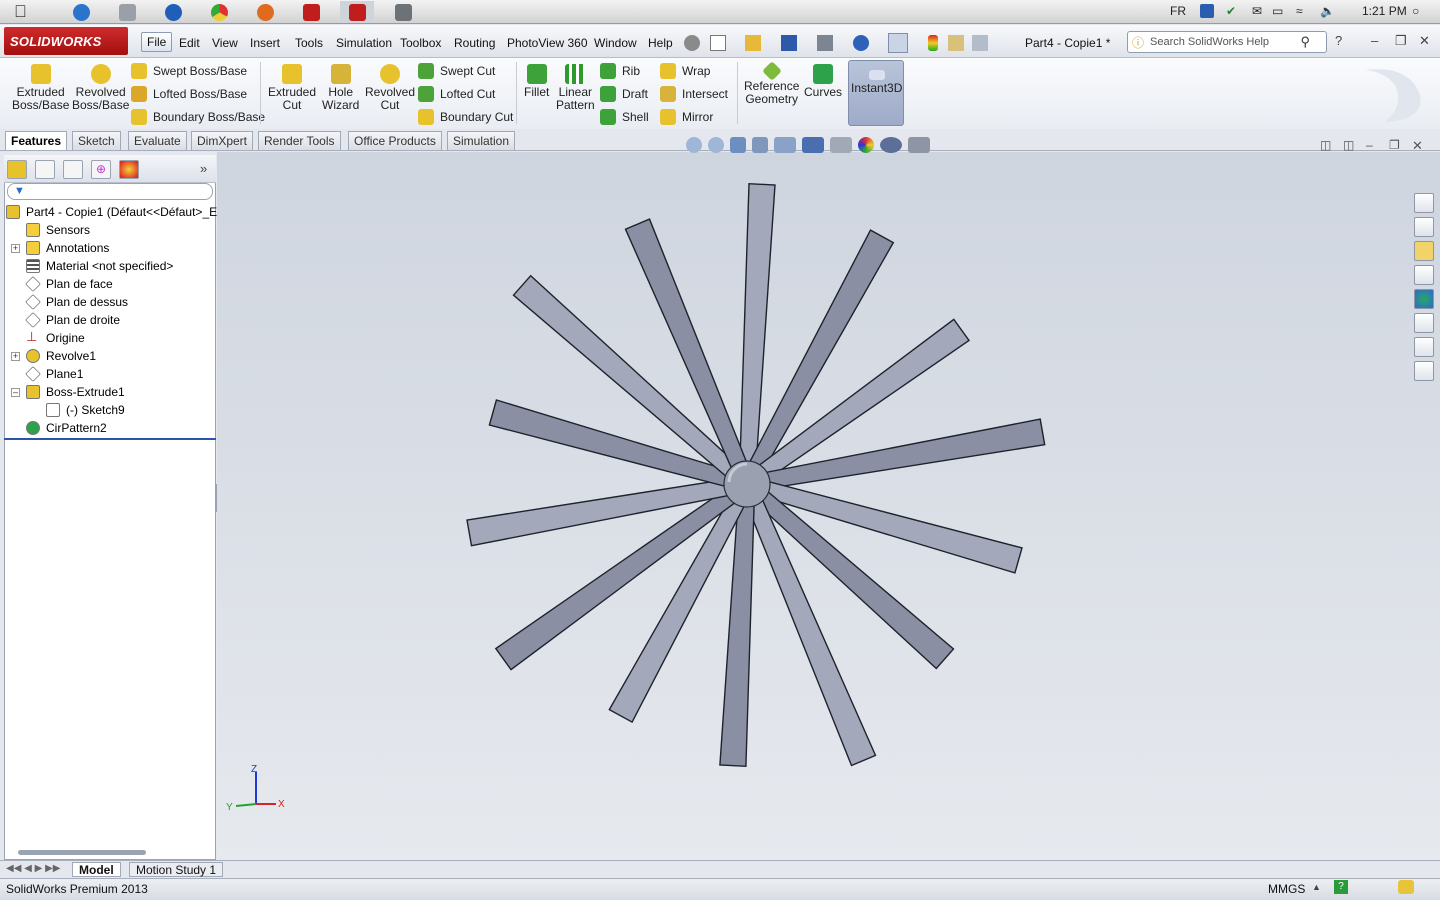 The image size is (1440, 900). What do you see at coordinates (718, 43) in the screenshot?
I see `new-document-icon` at bounding box center [718, 43].